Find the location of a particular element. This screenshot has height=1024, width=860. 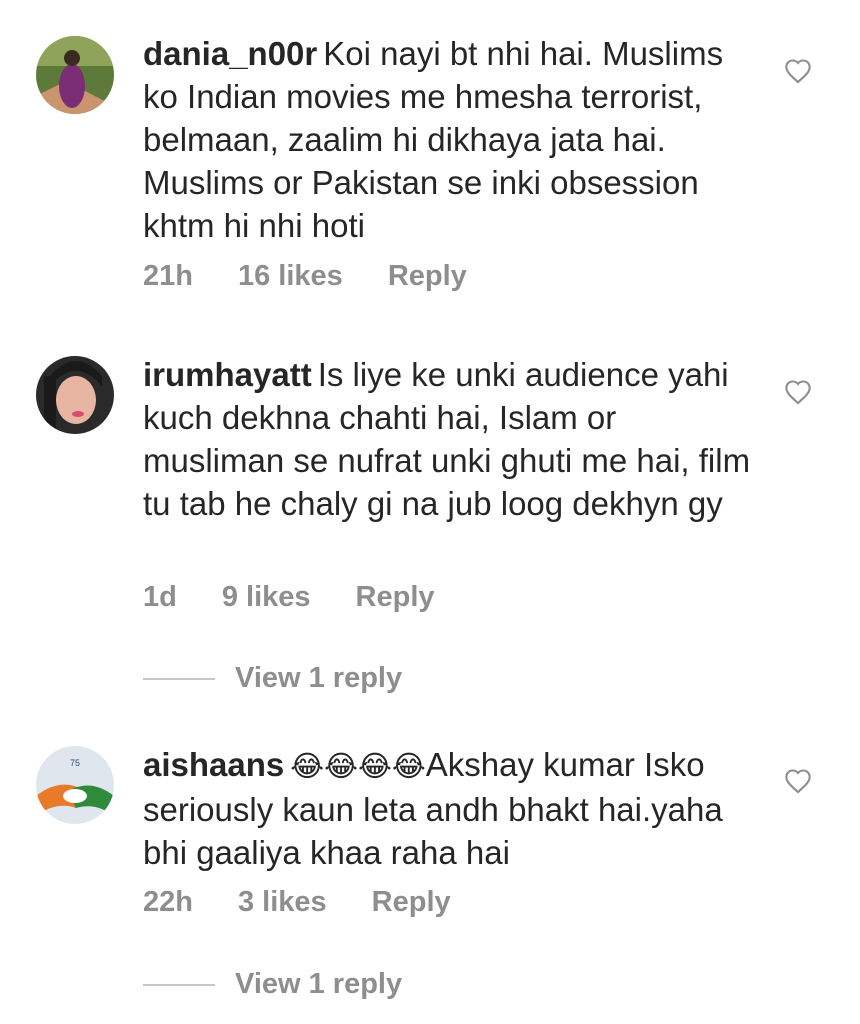

timestamp: 22h is located at coordinates (168, 902).